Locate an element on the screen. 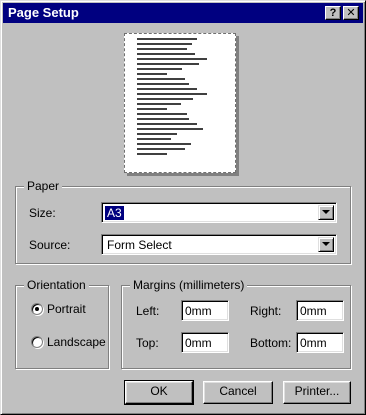  right-margin-label: Right: is located at coordinates (266, 311).